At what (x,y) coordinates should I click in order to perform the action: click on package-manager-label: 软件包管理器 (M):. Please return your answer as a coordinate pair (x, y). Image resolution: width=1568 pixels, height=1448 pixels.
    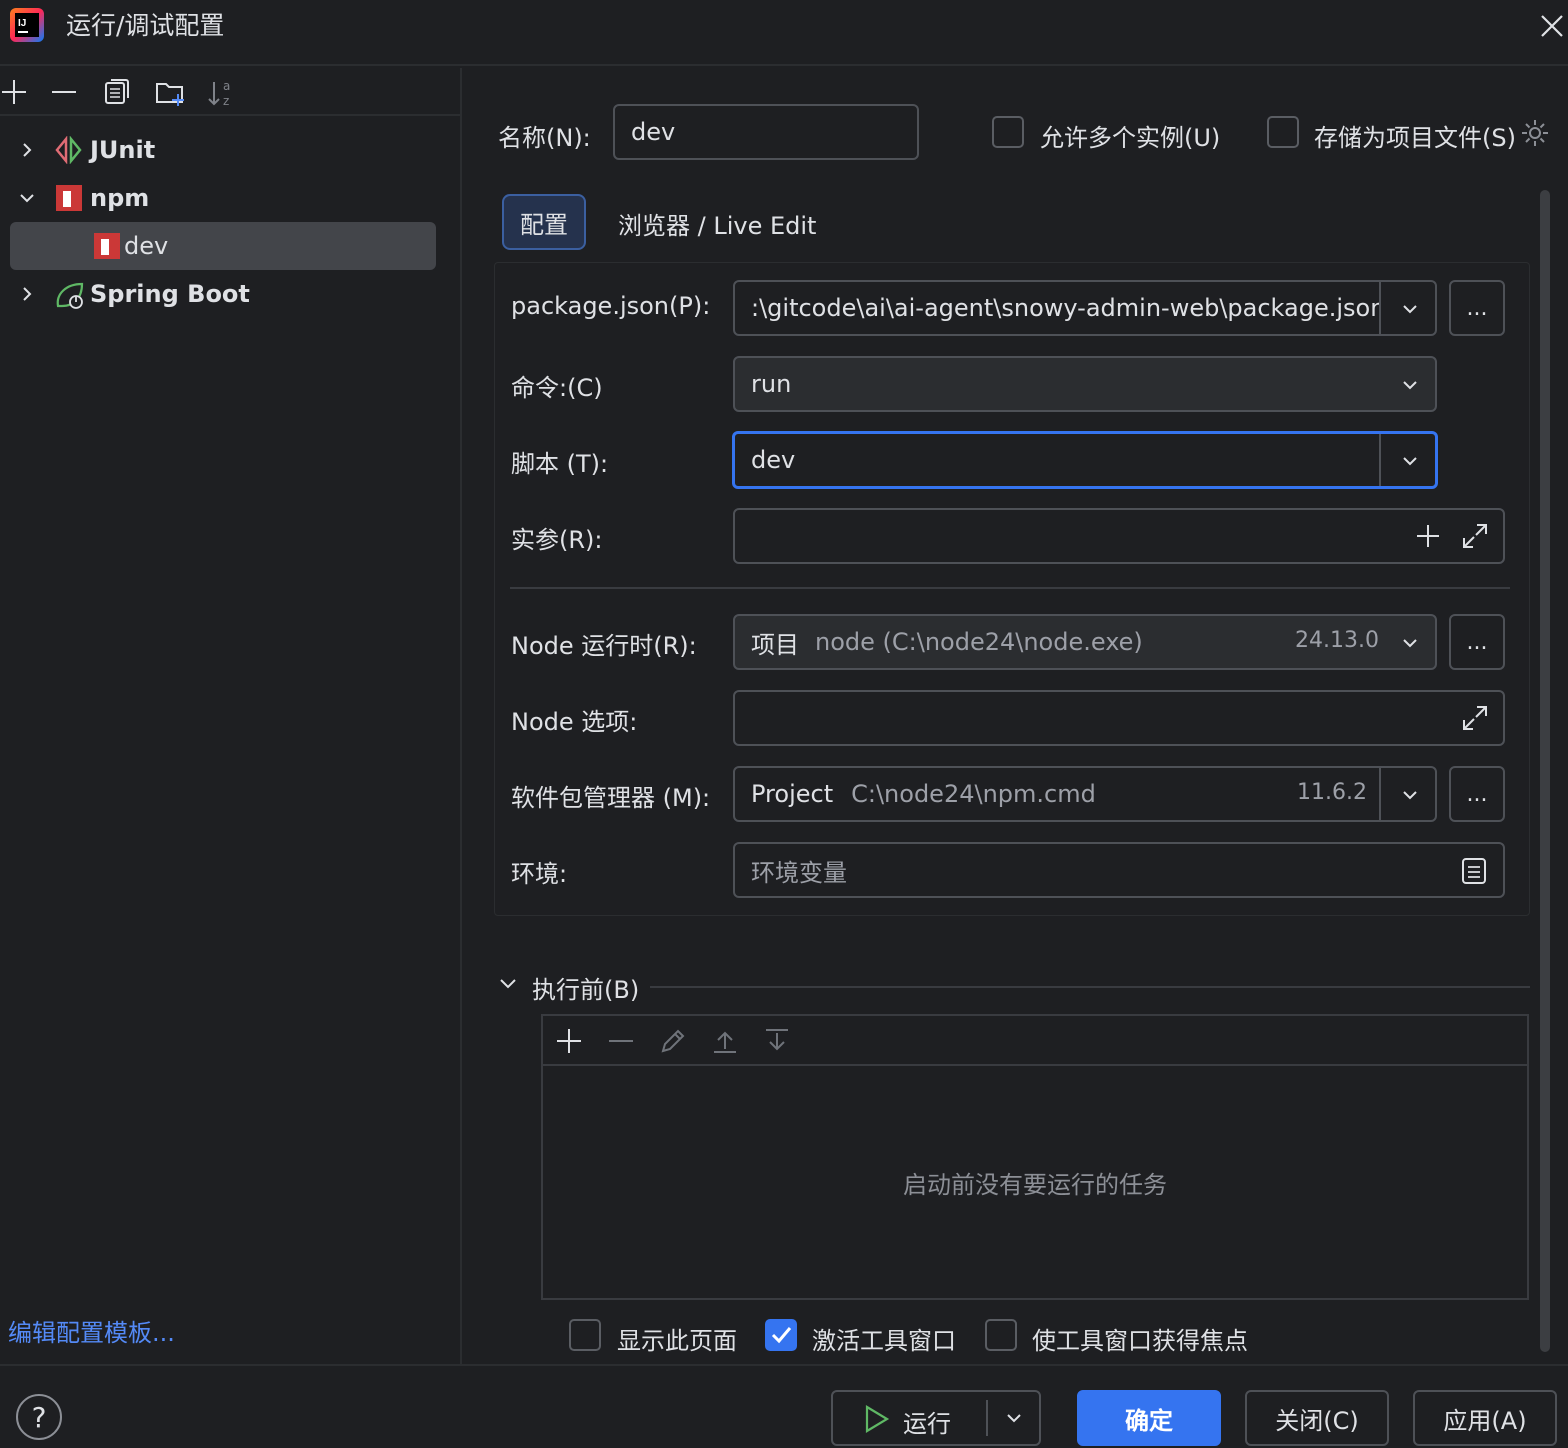
    Looking at the image, I should click on (611, 798).